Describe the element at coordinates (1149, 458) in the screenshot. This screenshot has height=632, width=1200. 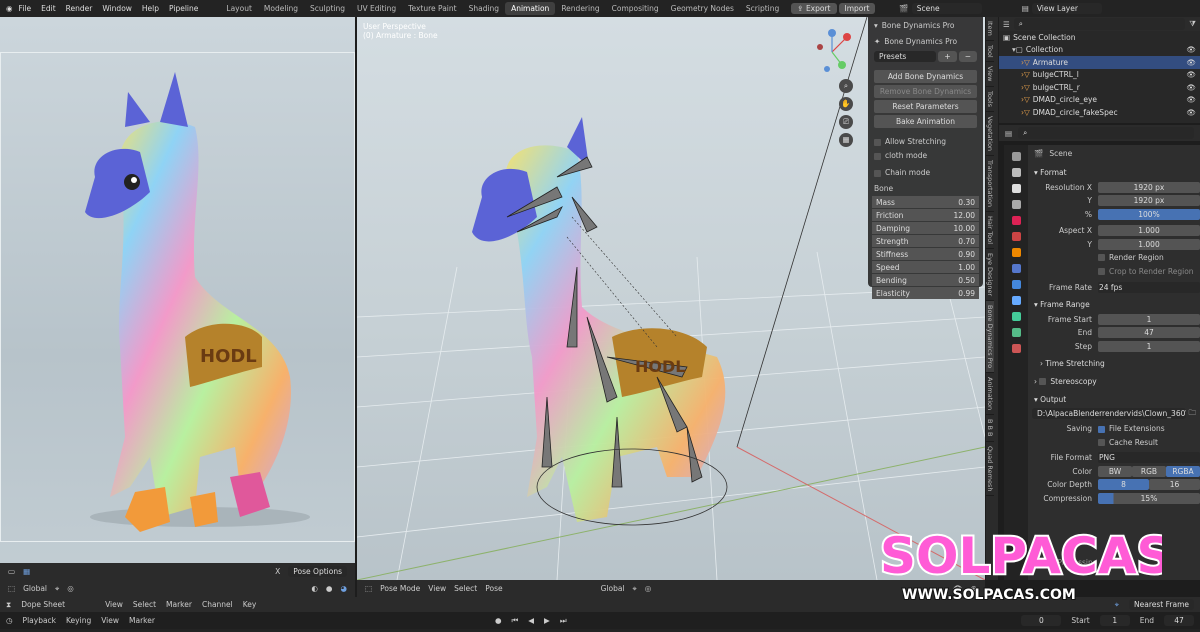
I see `file-format-dropdown: PNG` at that location.